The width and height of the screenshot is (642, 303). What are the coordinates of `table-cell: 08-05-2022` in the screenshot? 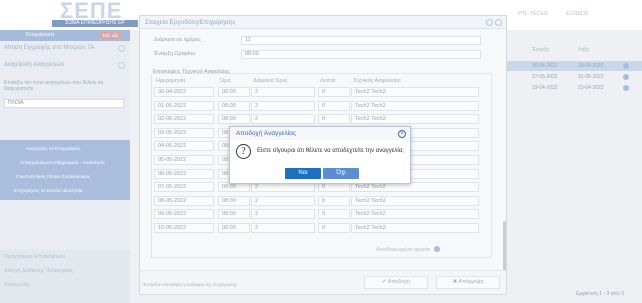 It's located at (184, 200).